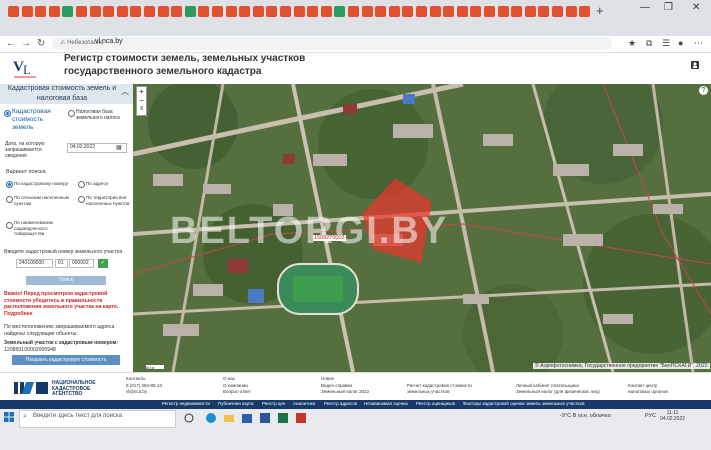  Describe the element at coordinates (30, 350) in the screenshot. I see `parcel-number: 120850100002000948` at that location.